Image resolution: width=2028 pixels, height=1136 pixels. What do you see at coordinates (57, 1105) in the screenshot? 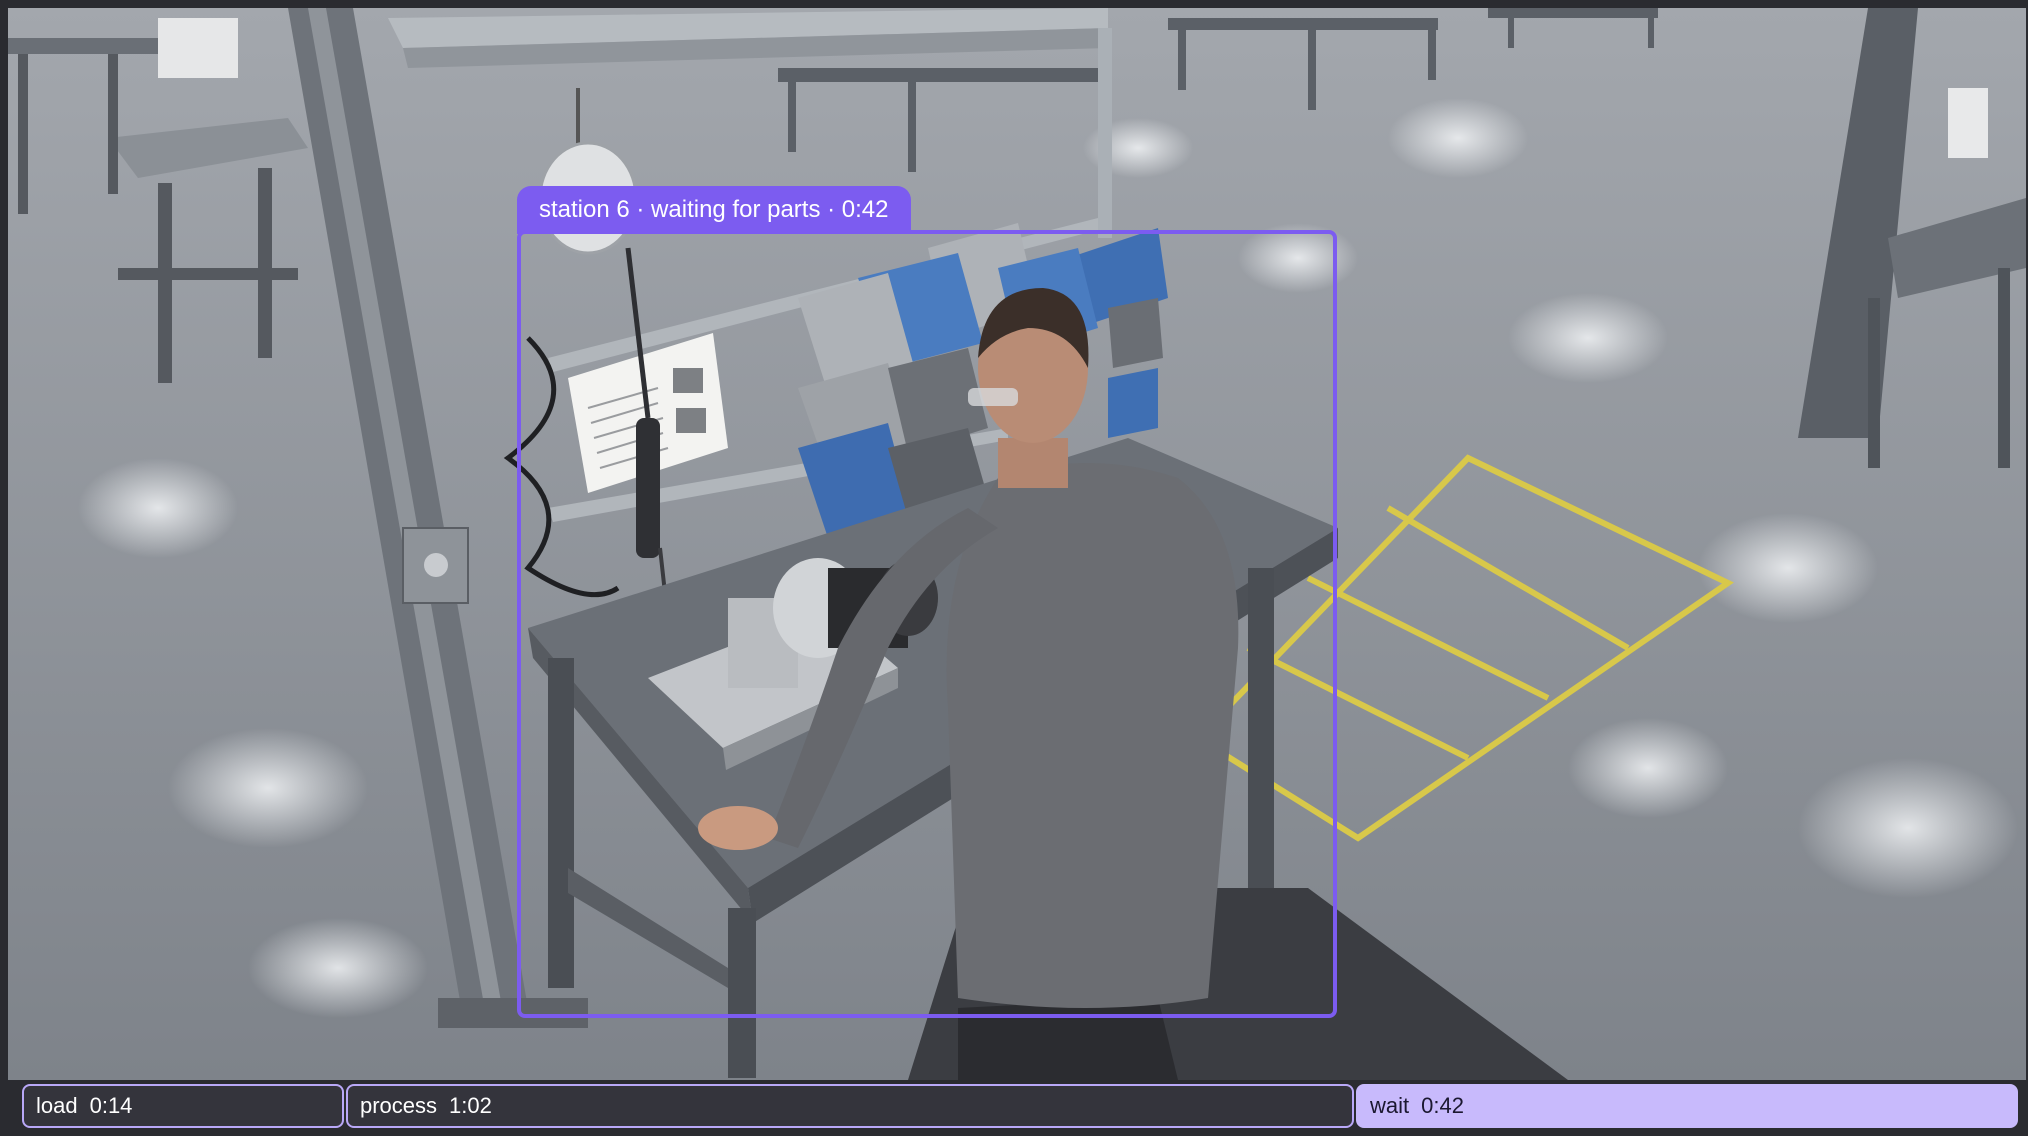
I see `segment-label: load` at bounding box center [57, 1105].